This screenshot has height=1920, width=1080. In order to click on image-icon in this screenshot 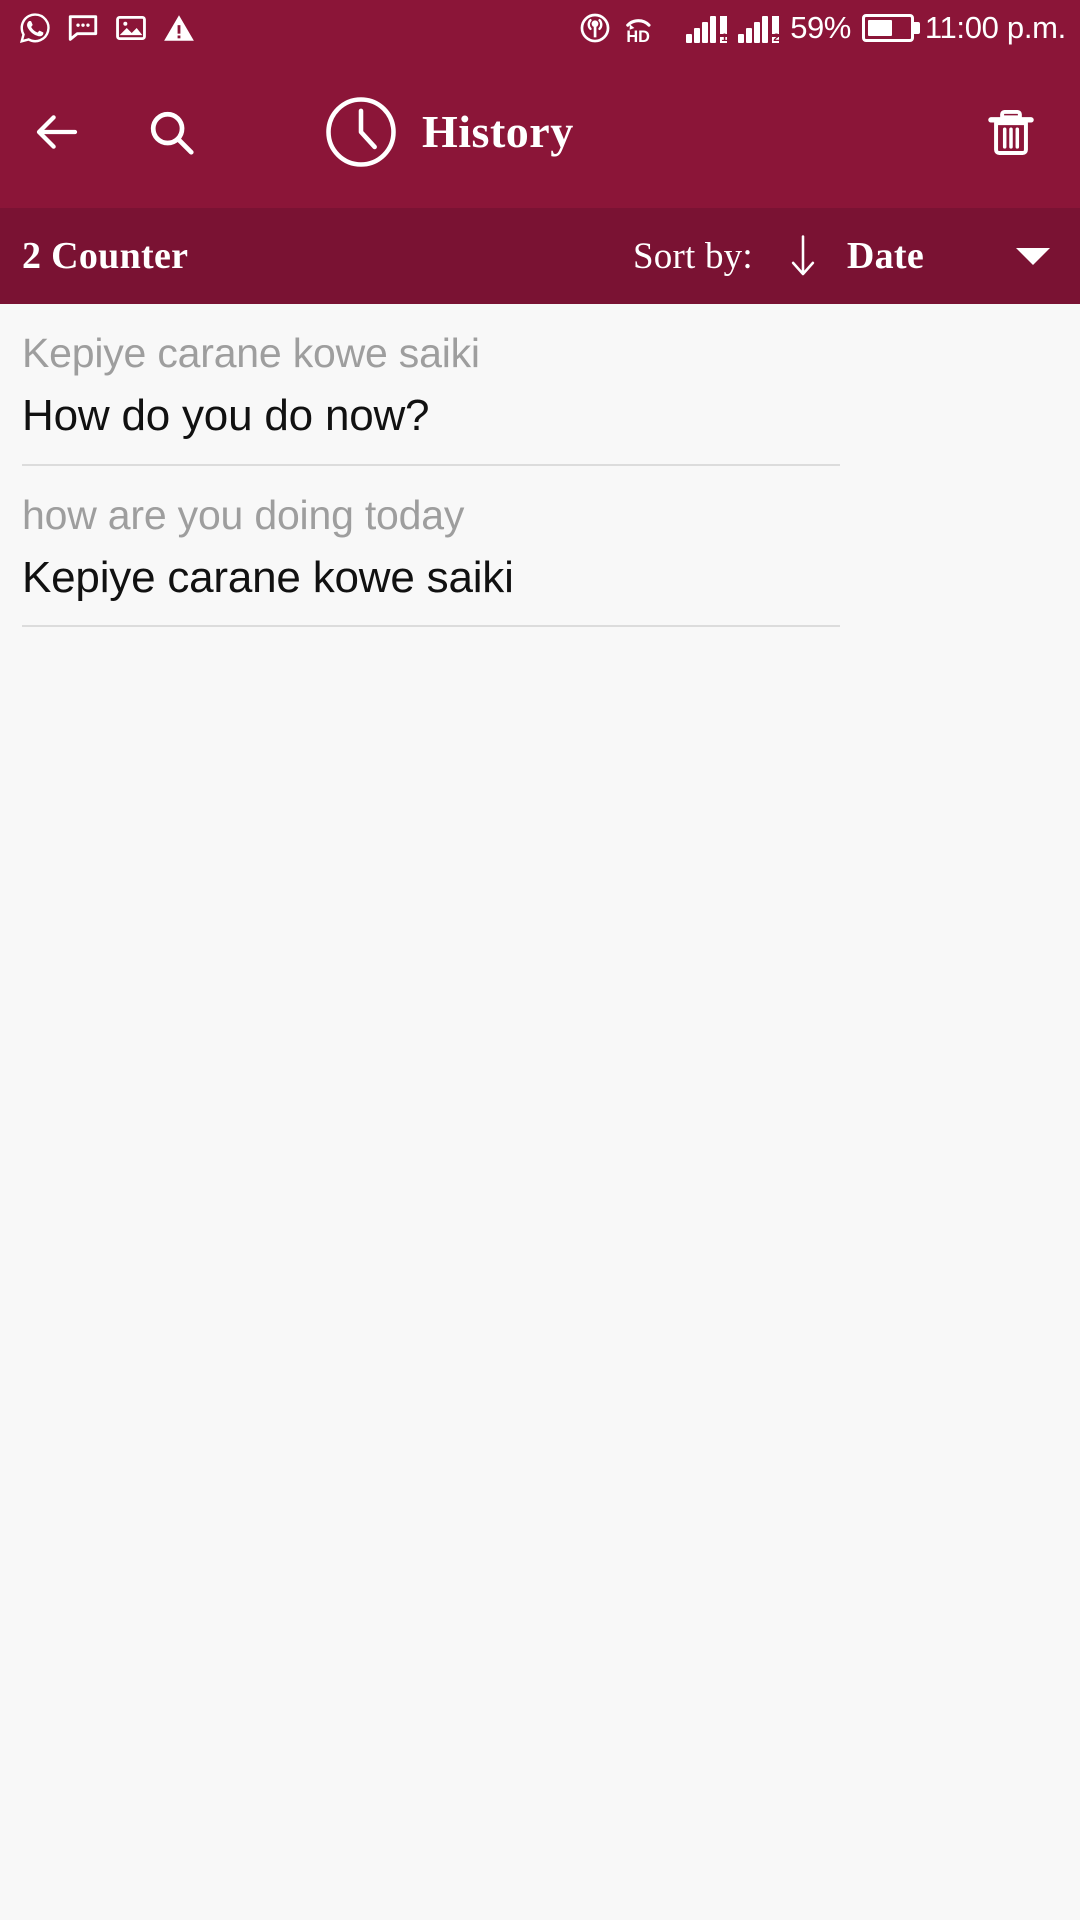, I will do `click(131, 28)`.